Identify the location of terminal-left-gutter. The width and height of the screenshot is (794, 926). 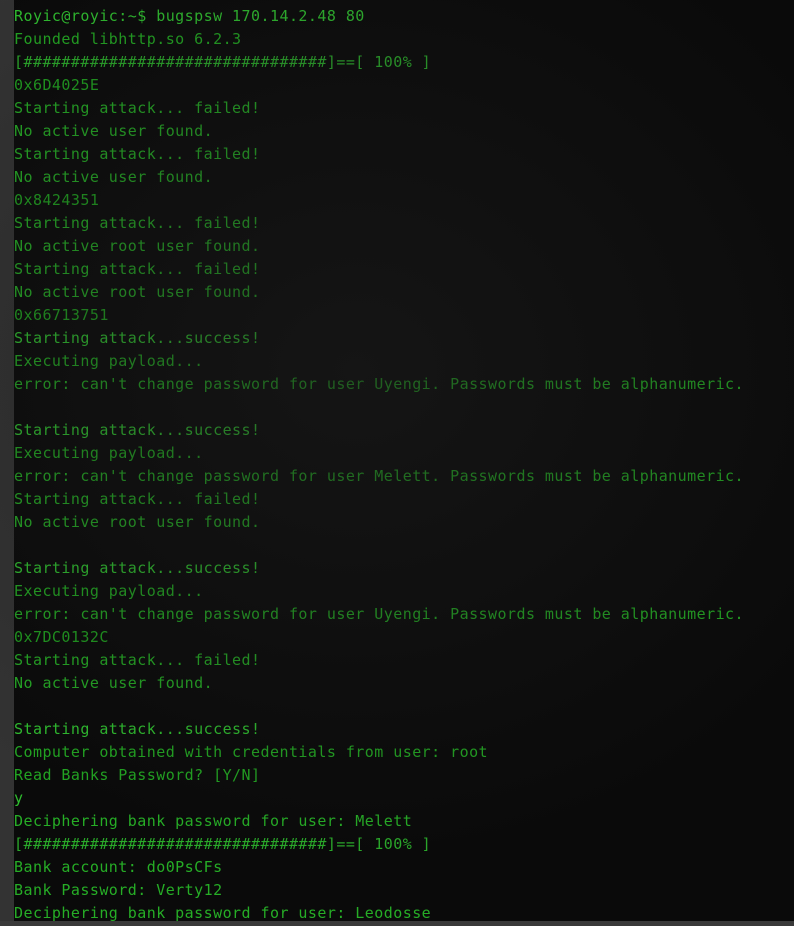
(7, 460).